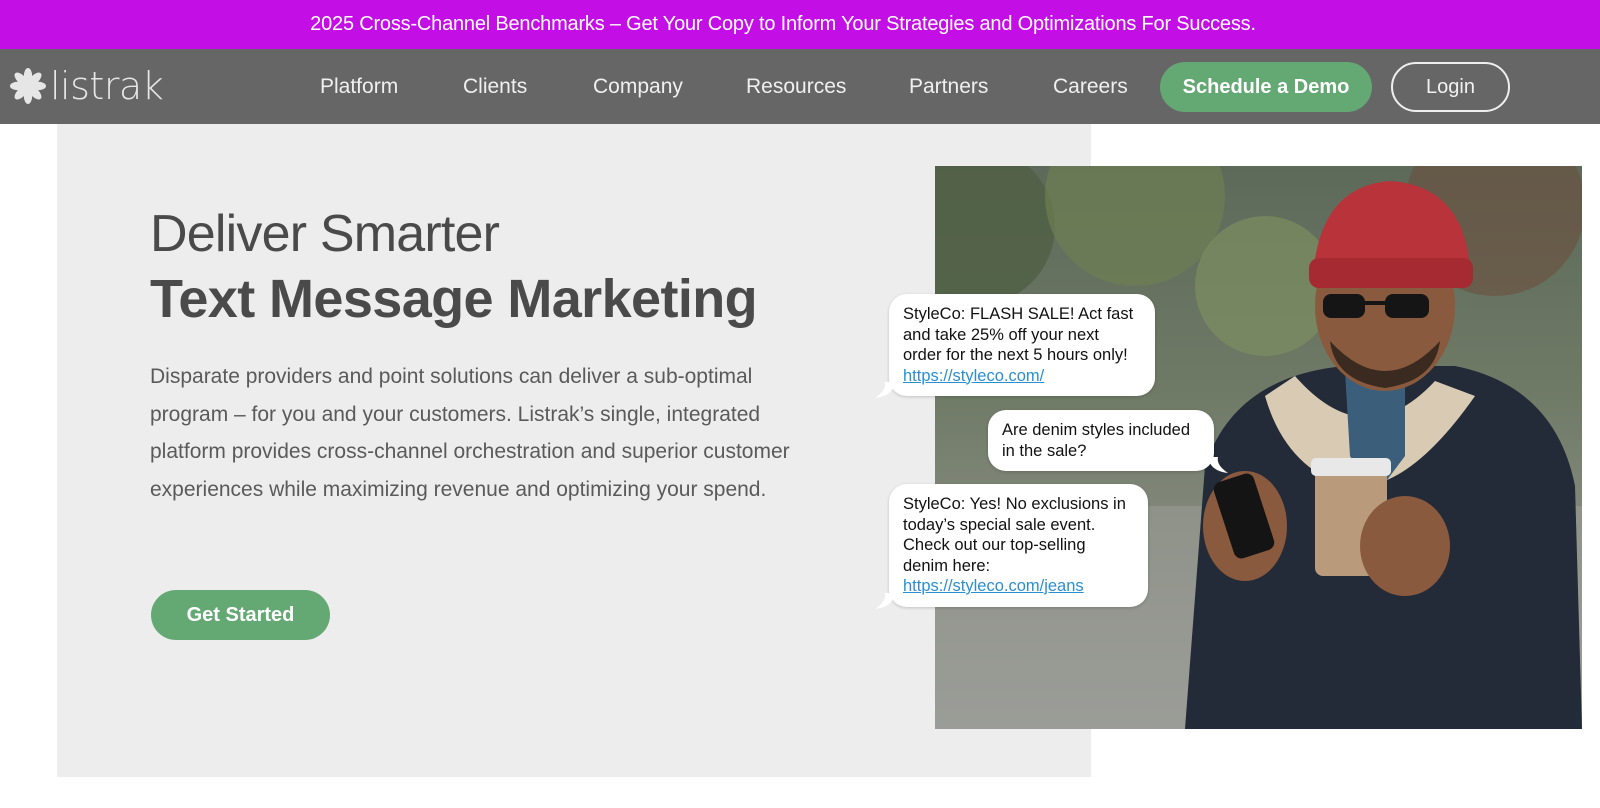 This screenshot has width=1600, height=808. Describe the element at coordinates (1450, 87) in the screenshot. I see `login-button: Login` at that location.